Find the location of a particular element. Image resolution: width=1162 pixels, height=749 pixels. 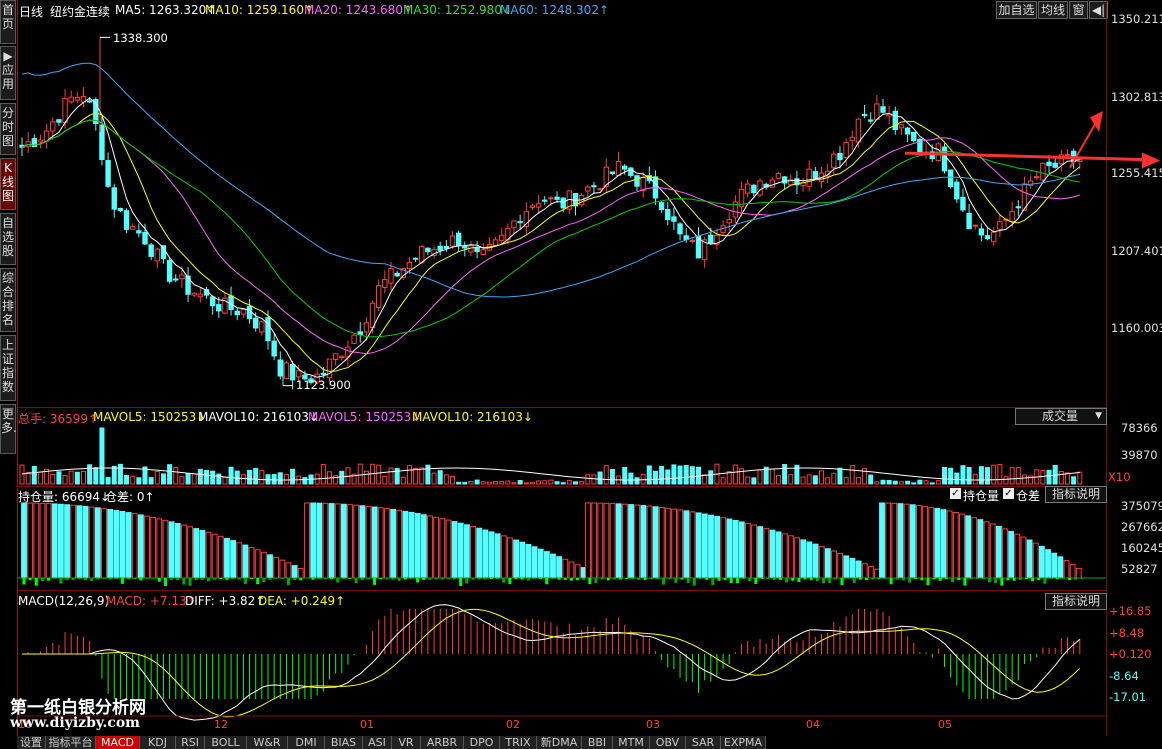

oi-checkbox-label: 持仓量 is located at coordinates (981, 496).